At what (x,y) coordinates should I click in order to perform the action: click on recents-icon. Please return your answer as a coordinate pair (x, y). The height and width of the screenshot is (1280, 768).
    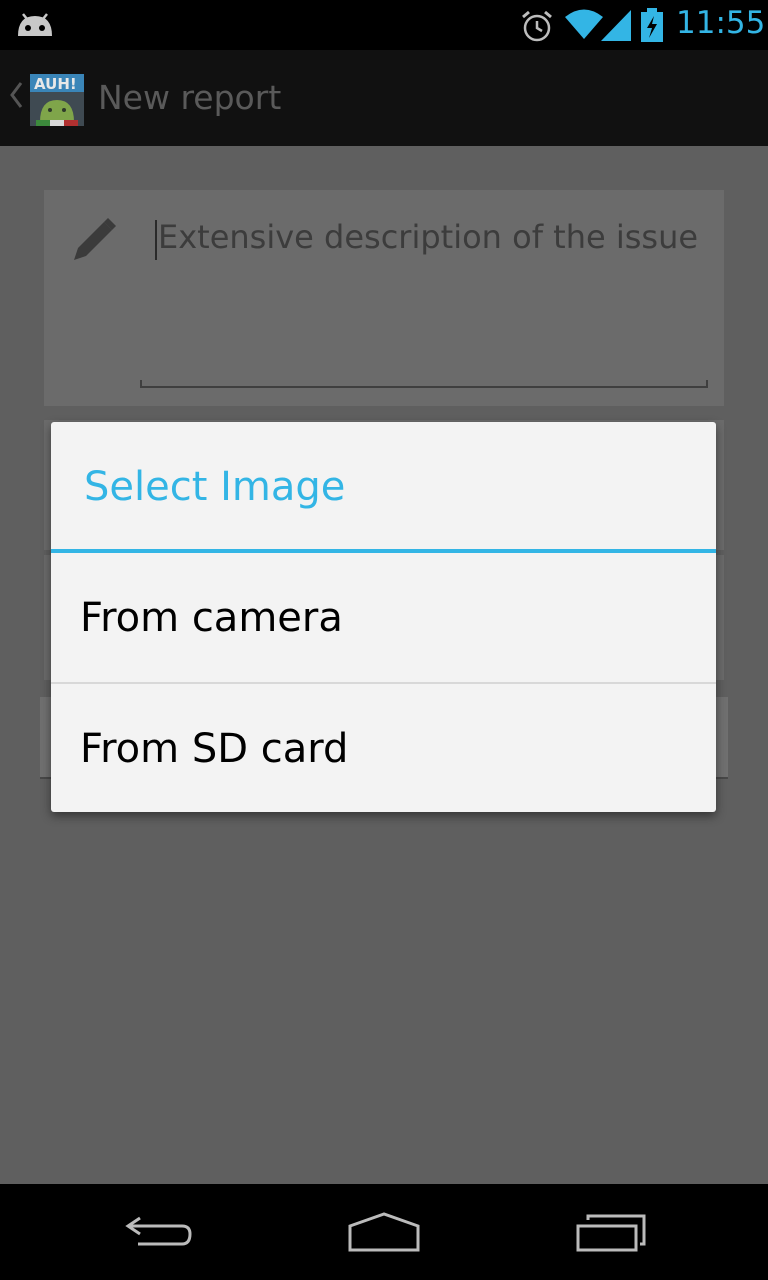
    Looking at the image, I should click on (611, 1235).